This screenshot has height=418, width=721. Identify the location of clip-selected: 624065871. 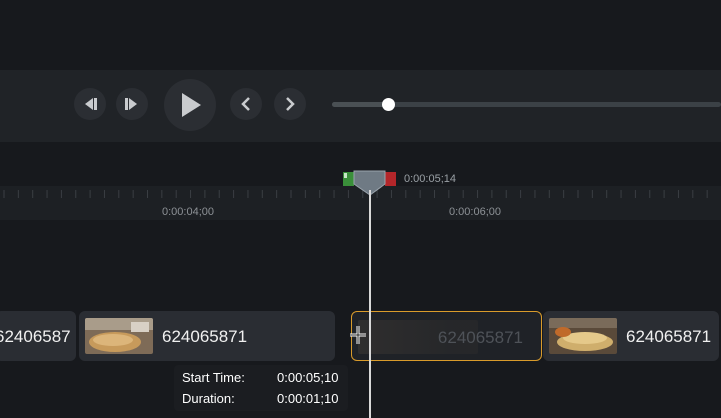
(446, 336).